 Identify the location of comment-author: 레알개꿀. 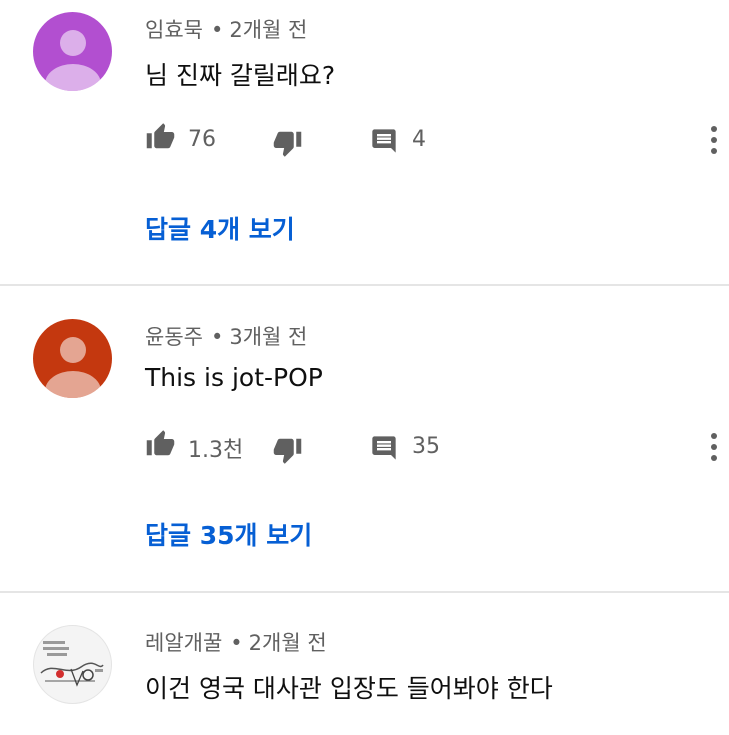
(183, 643).